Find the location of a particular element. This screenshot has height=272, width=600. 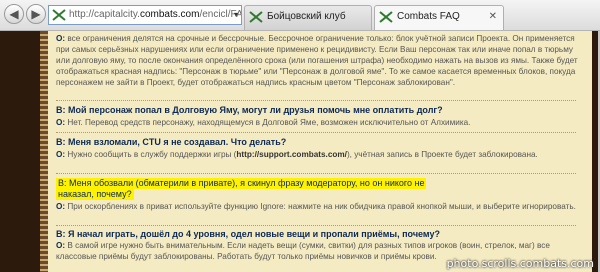

support-link: http://support.combats.com/ is located at coordinates (291, 154).